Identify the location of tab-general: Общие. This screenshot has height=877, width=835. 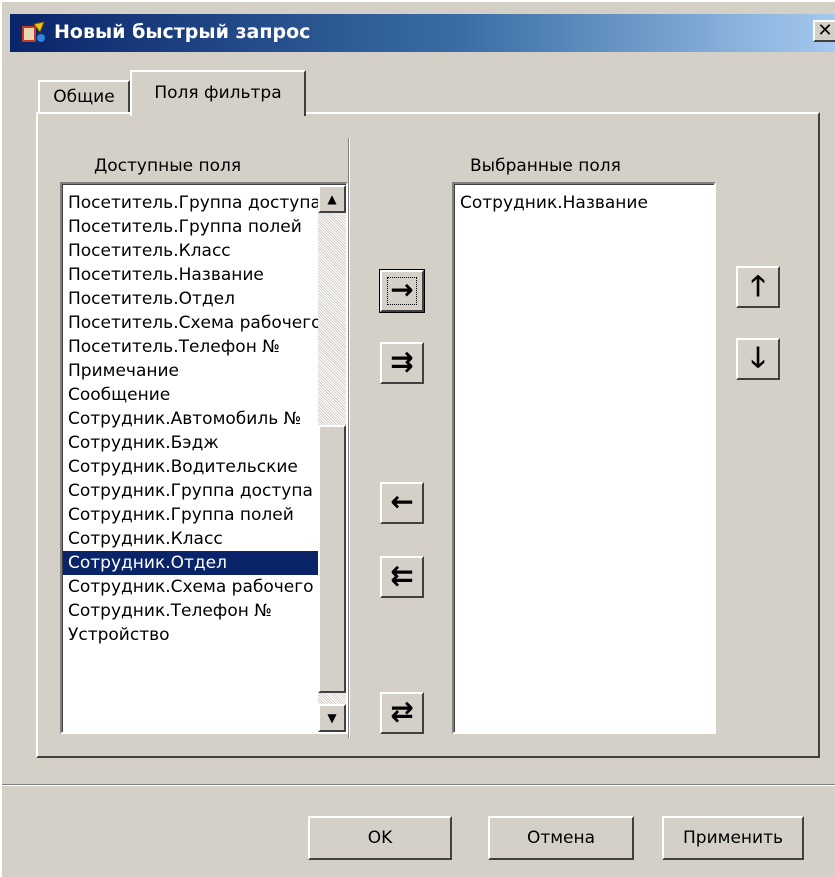
(84, 97).